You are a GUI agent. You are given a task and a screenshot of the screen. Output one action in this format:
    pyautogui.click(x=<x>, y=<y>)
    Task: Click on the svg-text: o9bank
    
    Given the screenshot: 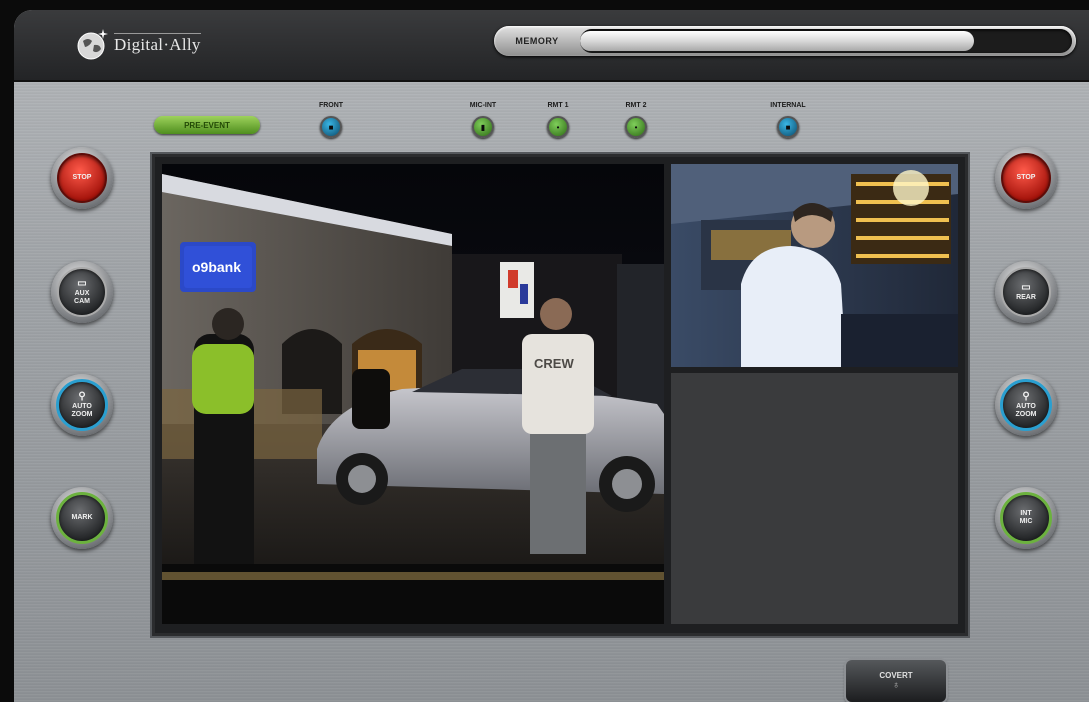 What is the action you would take?
    pyautogui.click(x=216, y=267)
    